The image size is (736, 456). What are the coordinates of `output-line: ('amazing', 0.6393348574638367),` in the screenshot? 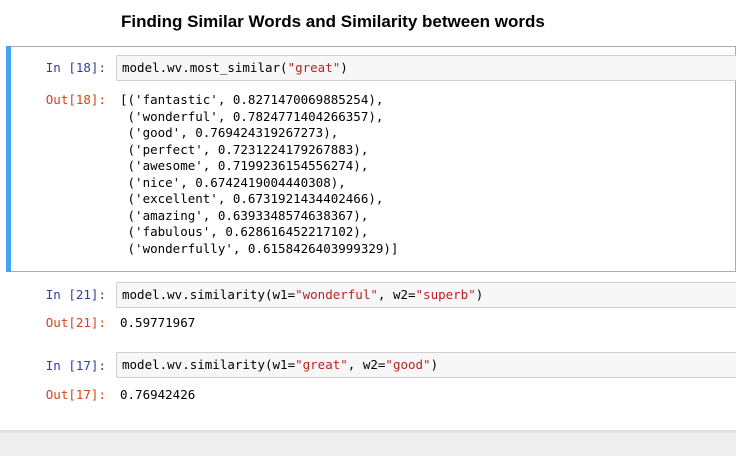 It's located at (244, 215).